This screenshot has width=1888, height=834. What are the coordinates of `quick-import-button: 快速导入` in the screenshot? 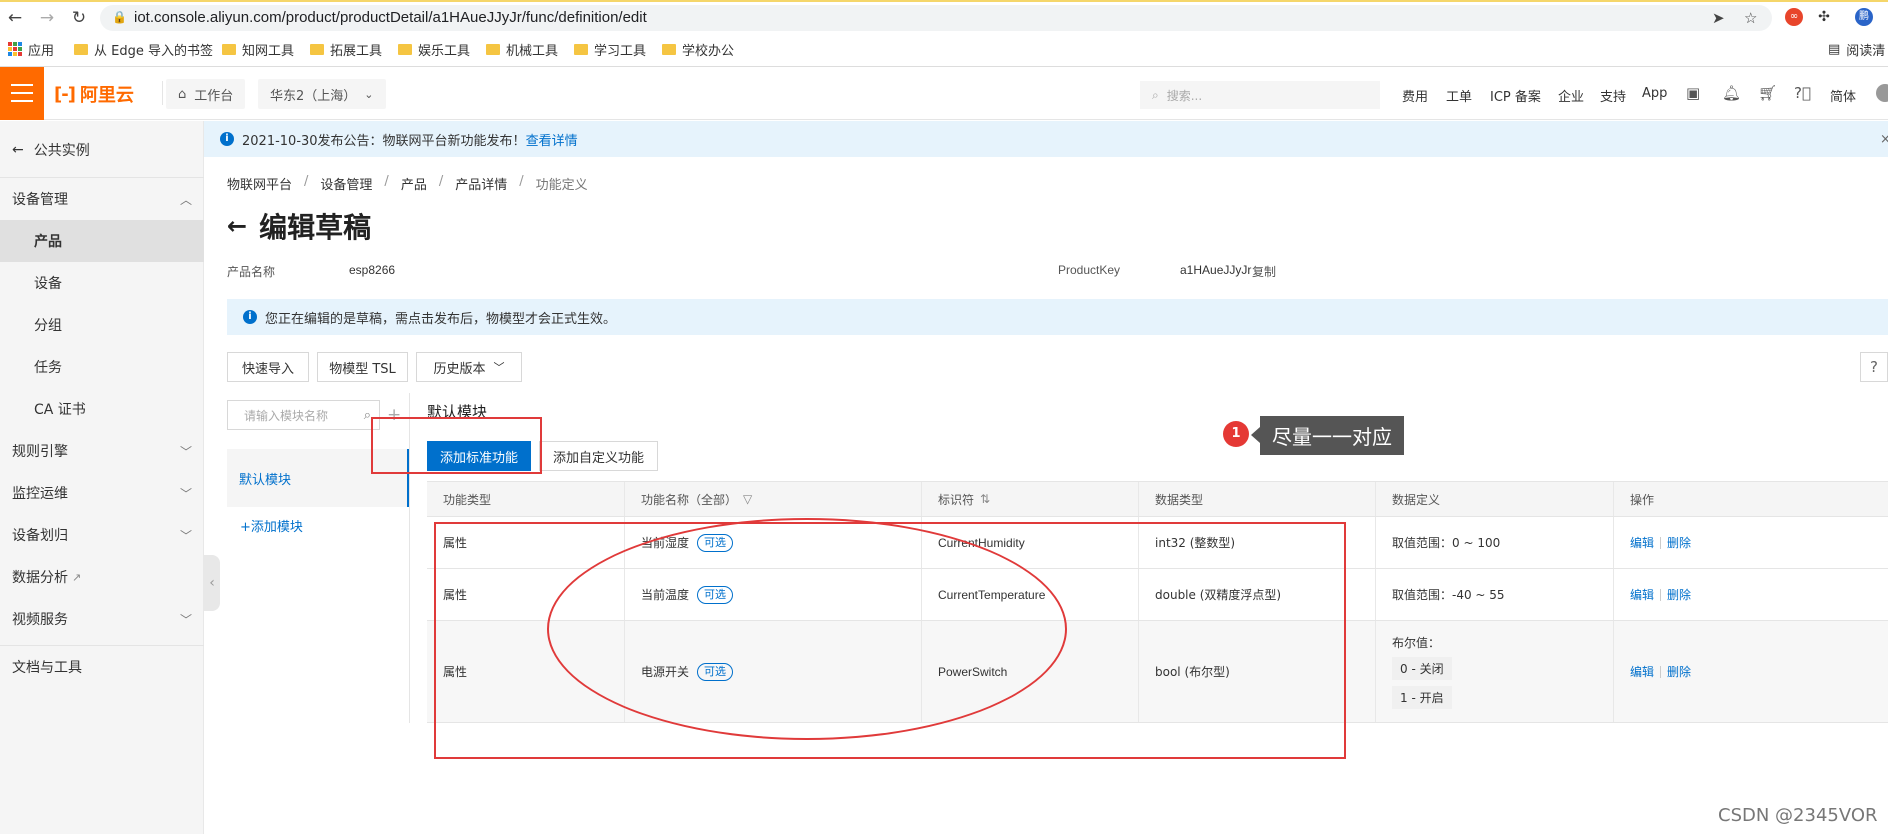 It's located at (268, 367).